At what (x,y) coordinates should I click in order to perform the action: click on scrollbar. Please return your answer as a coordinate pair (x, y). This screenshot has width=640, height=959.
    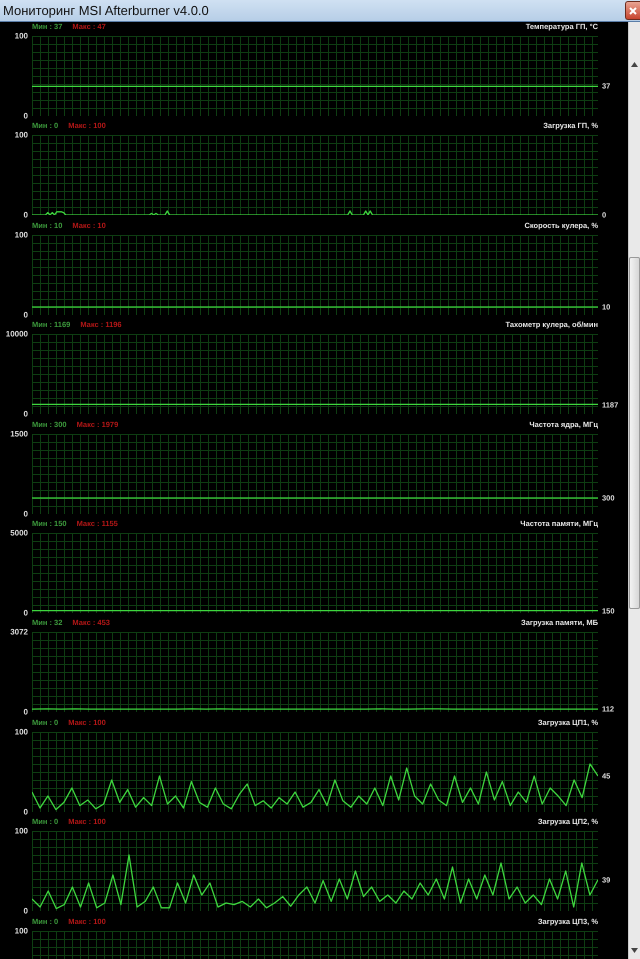
    Looking at the image, I should click on (634, 490).